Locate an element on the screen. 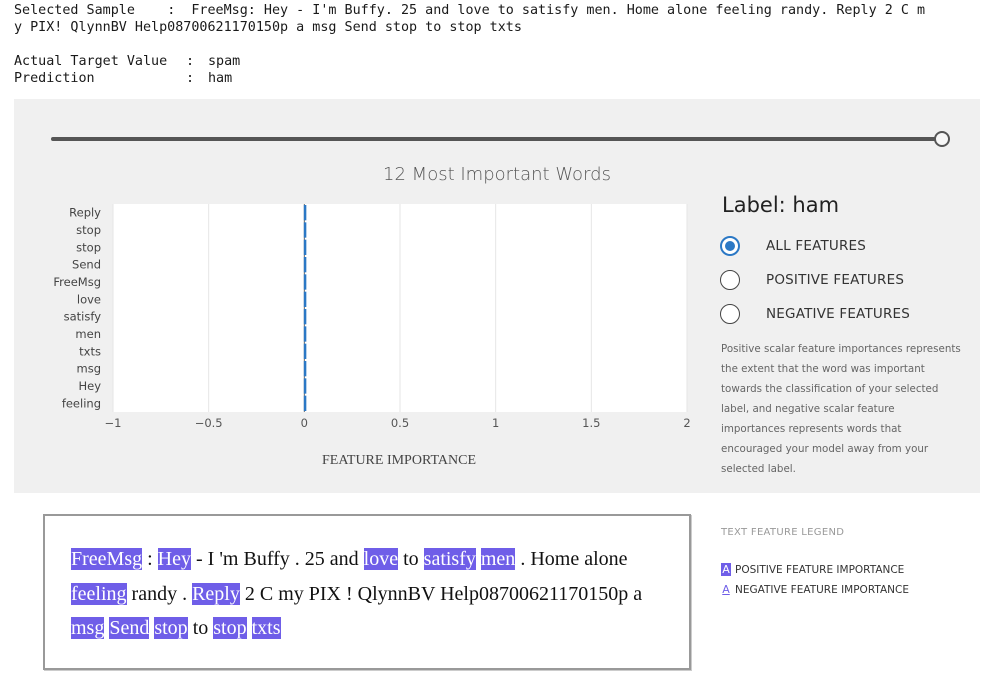 The image size is (990, 679). y-tick-label: Send is located at coordinates (86, 265).